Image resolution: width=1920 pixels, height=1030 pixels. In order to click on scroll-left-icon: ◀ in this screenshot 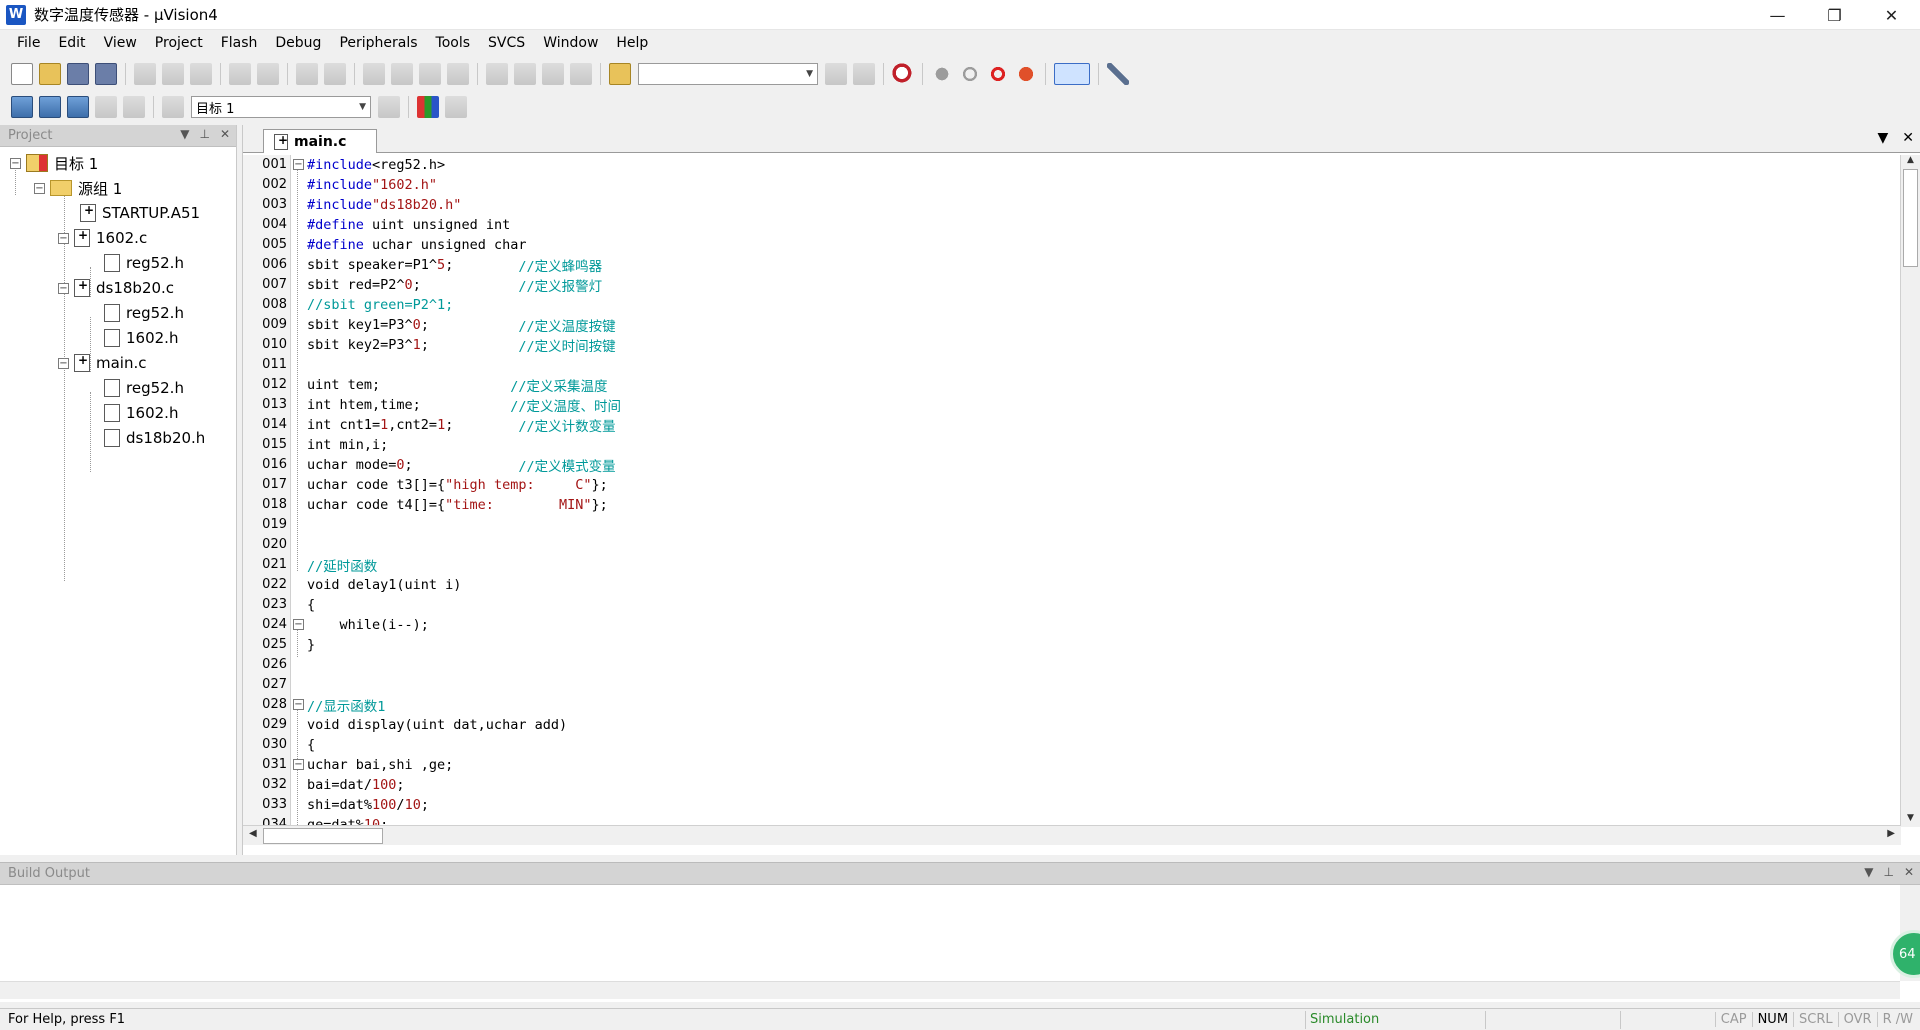, I will do `click(253, 833)`.